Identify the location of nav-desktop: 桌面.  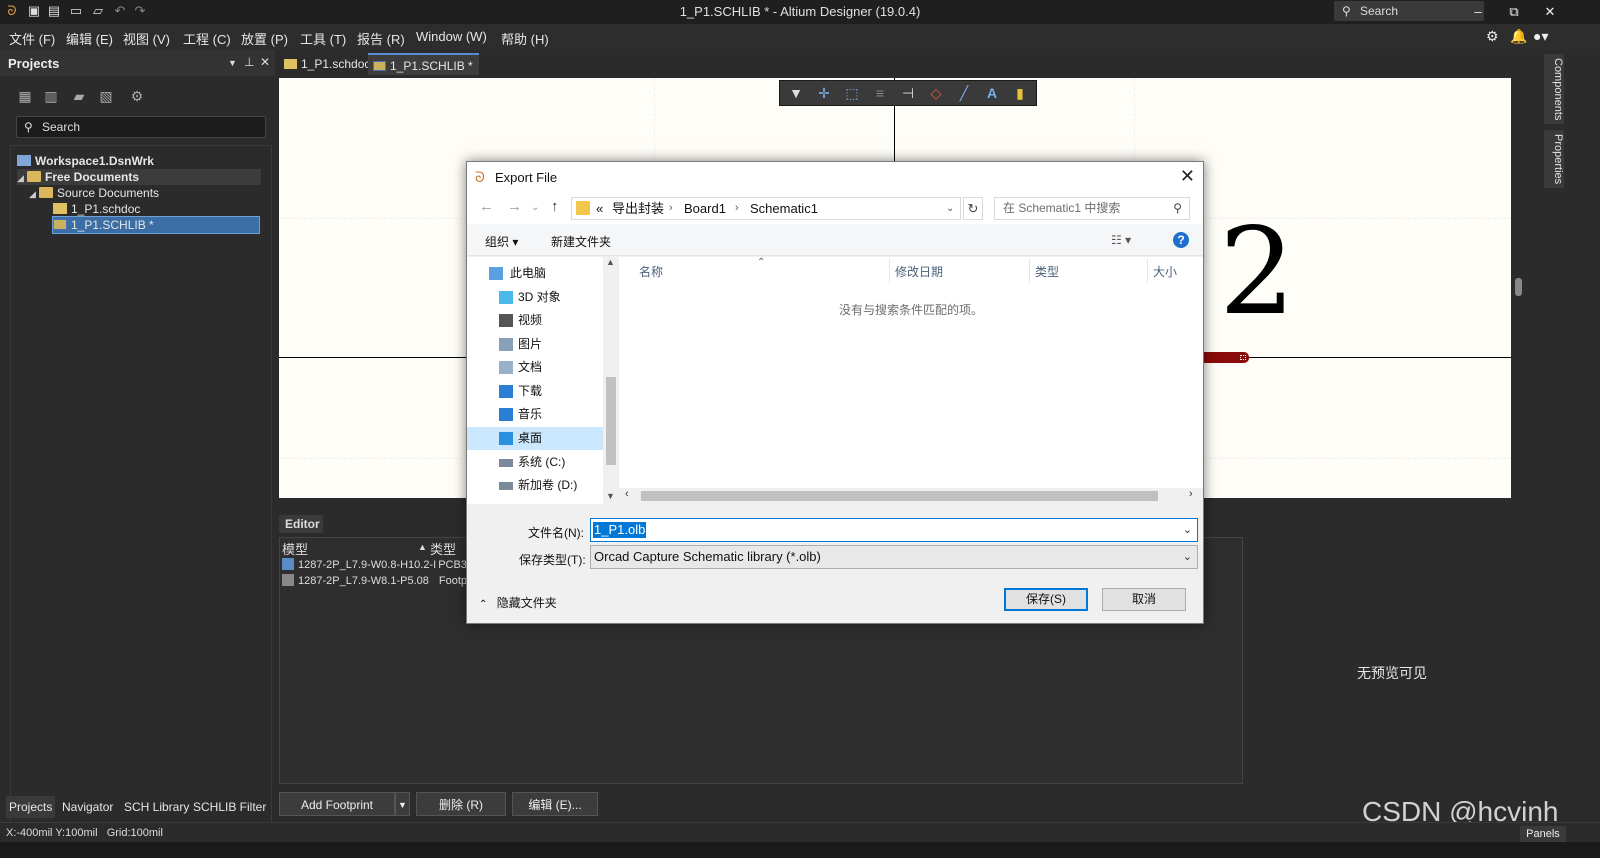
(535, 438).